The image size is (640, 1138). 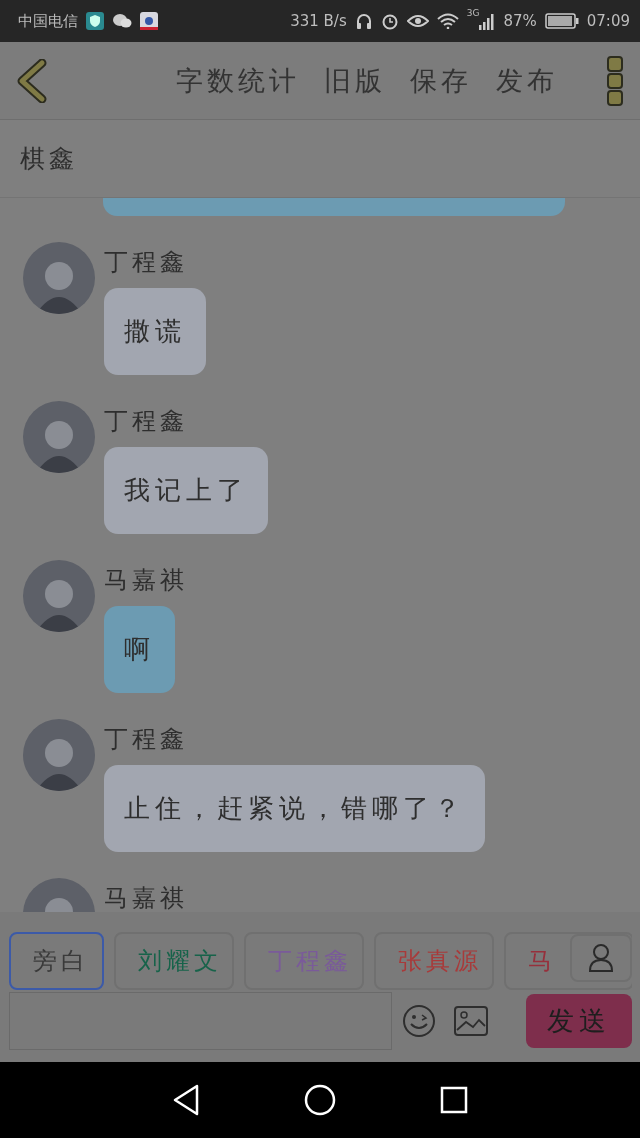 I want to click on message-bubble: 止住，赶紧说，错哪了？, so click(x=294, y=808).